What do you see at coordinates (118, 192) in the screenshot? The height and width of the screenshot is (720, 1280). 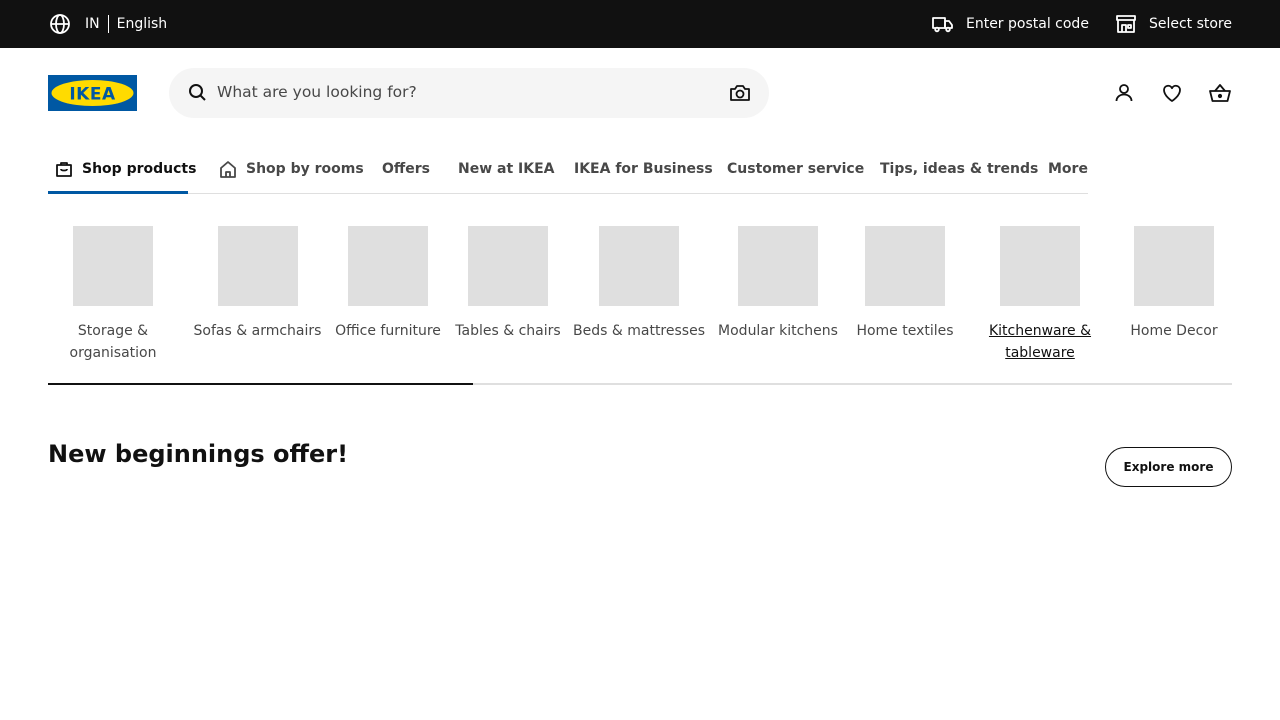 I see `active-tab-indicator` at bounding box center [118, 192].